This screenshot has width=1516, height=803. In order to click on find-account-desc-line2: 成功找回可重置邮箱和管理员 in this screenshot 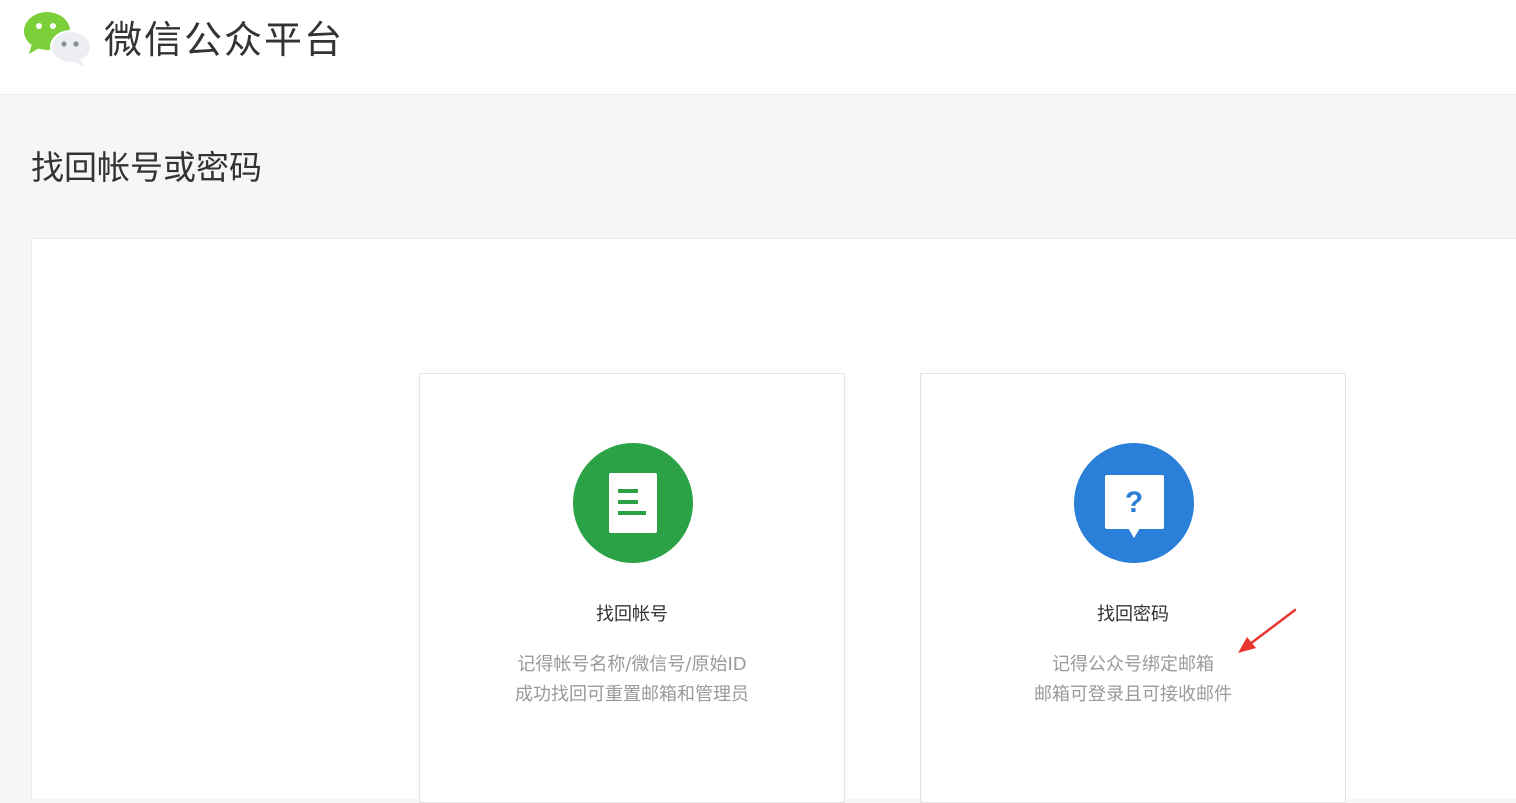, I will do `click(632, 694)`.